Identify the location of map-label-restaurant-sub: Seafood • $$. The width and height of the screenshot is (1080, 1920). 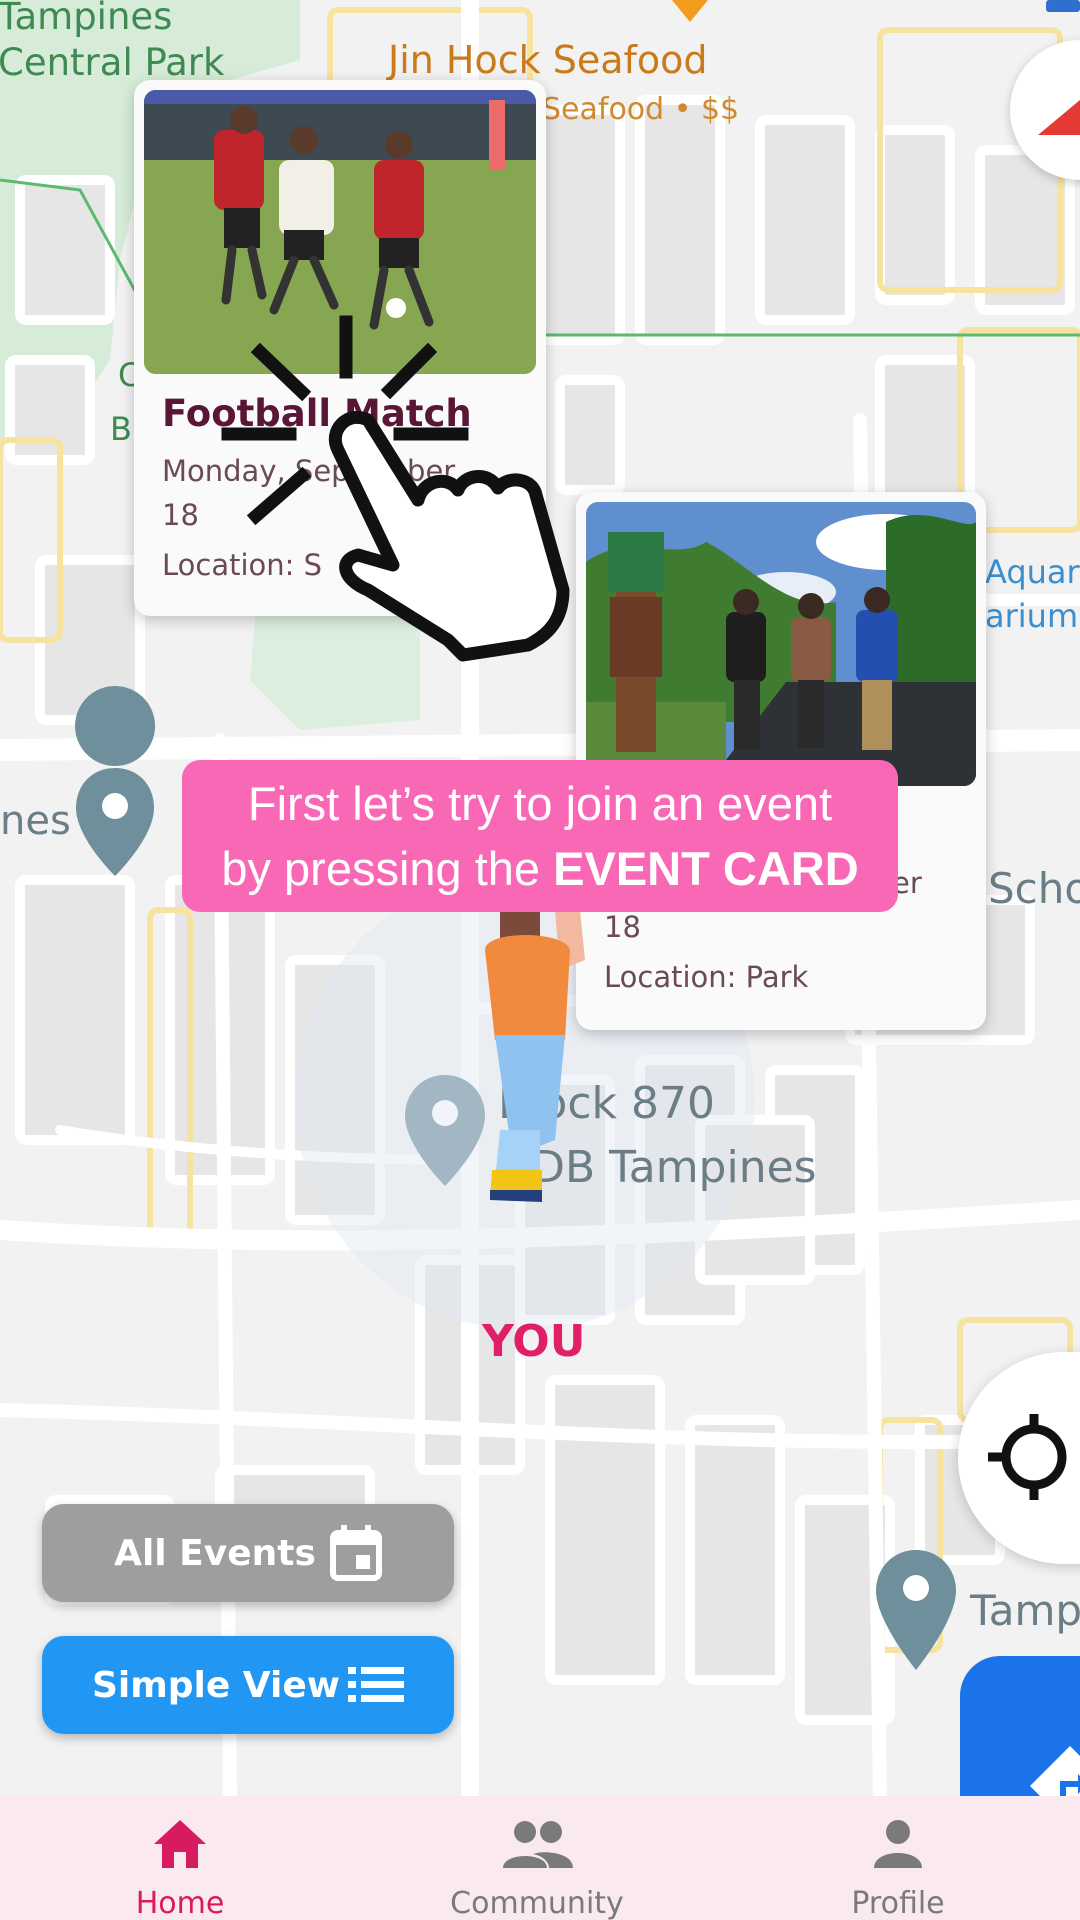
(641, 109).